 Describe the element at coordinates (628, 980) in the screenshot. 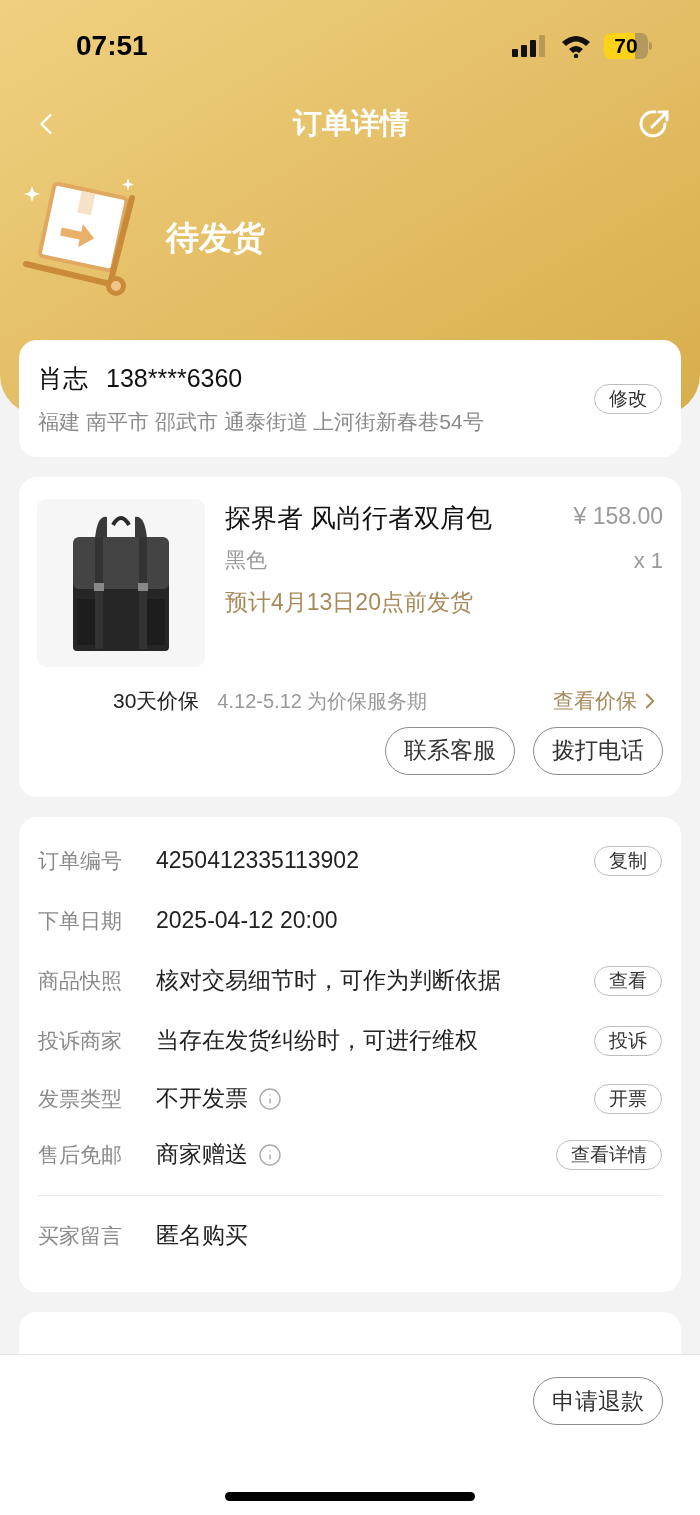

I see `action-button: 查看` at that location.